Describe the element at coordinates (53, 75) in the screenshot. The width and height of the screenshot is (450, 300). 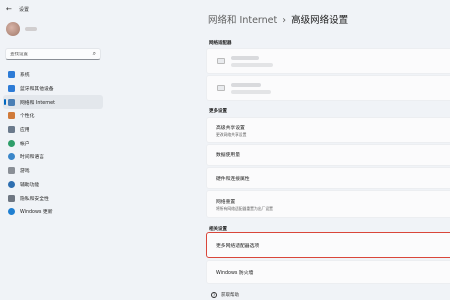
I see `sidebar-item-system: 系统` at that location.